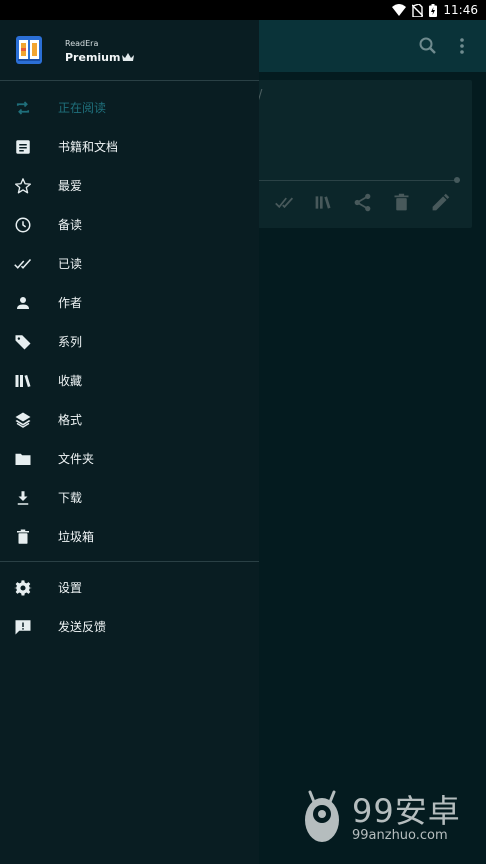 The height and width of the screenshot is (864, 486). I want to click on menu-label: 文件夹, so click(76, 459).